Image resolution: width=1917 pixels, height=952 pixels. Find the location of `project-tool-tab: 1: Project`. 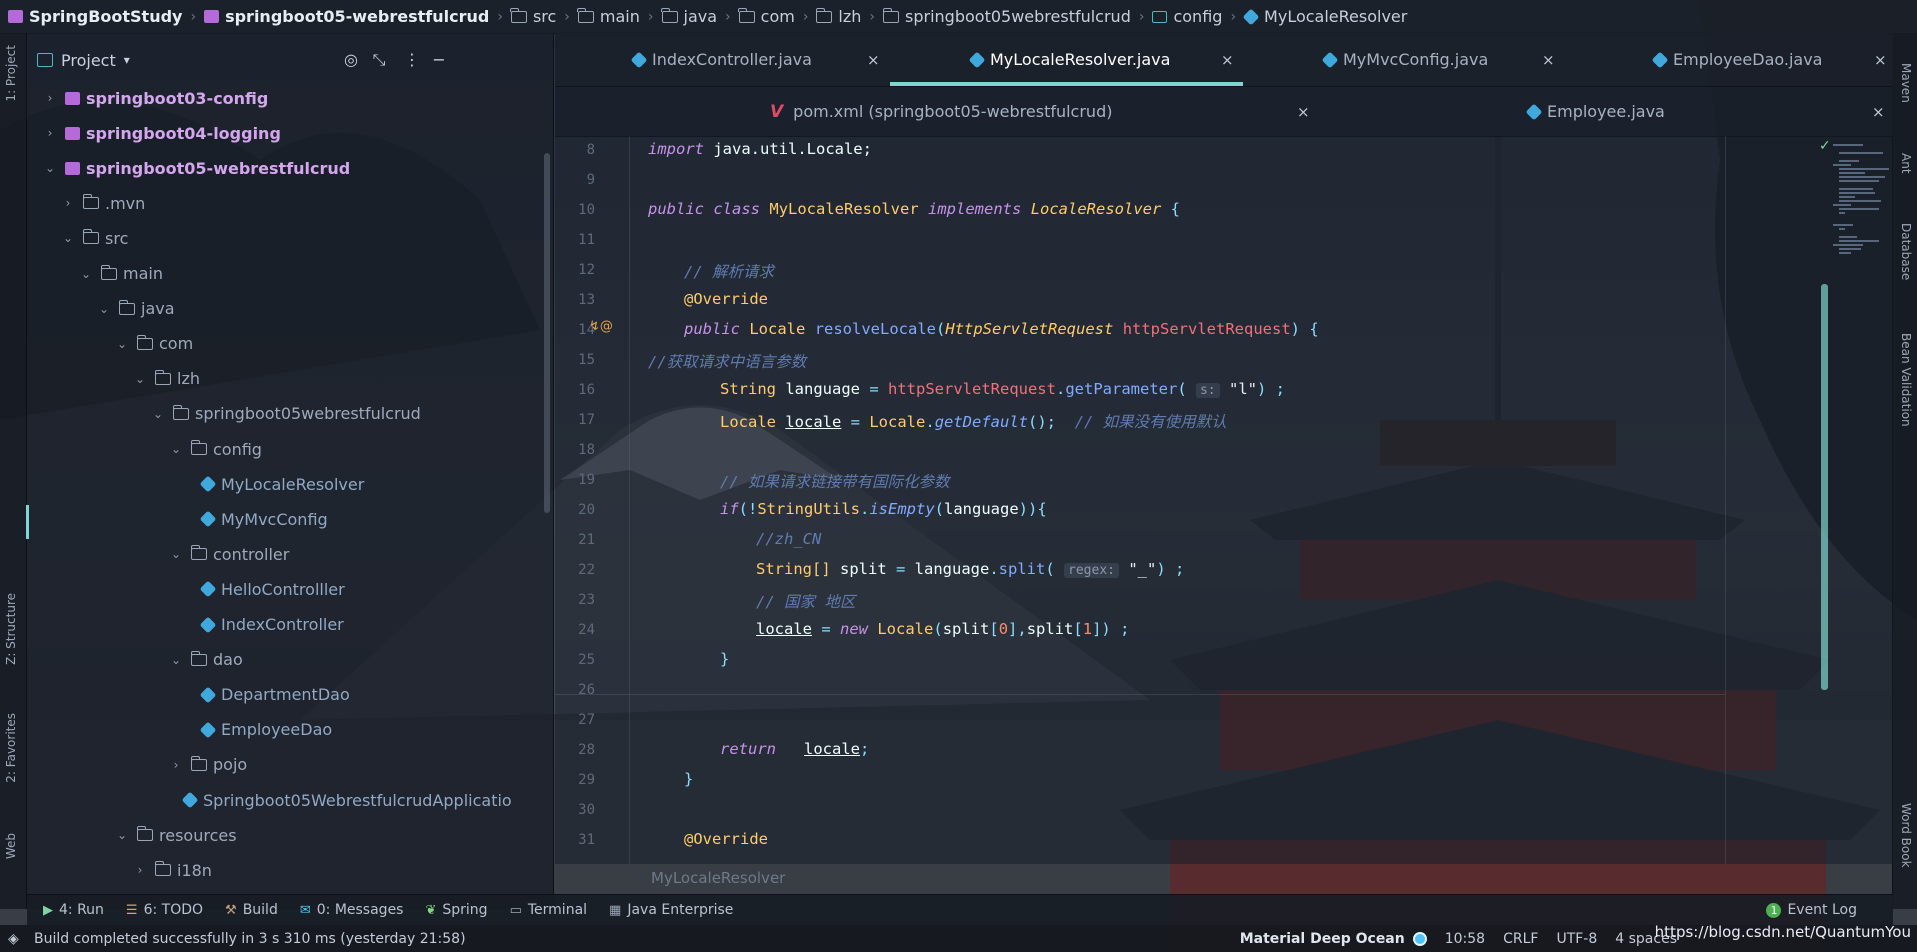

project-tool-tab: 1: Project is located at coordinates (11, 73).